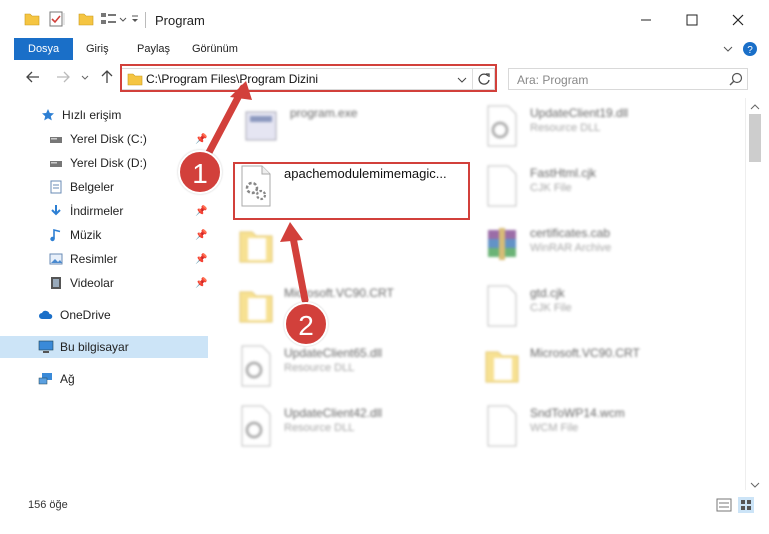 This screenshot has width=769, height=534. Describe the element at coordinates (291, 232) in the screenshot. I see `arrow-2-head` at that location.